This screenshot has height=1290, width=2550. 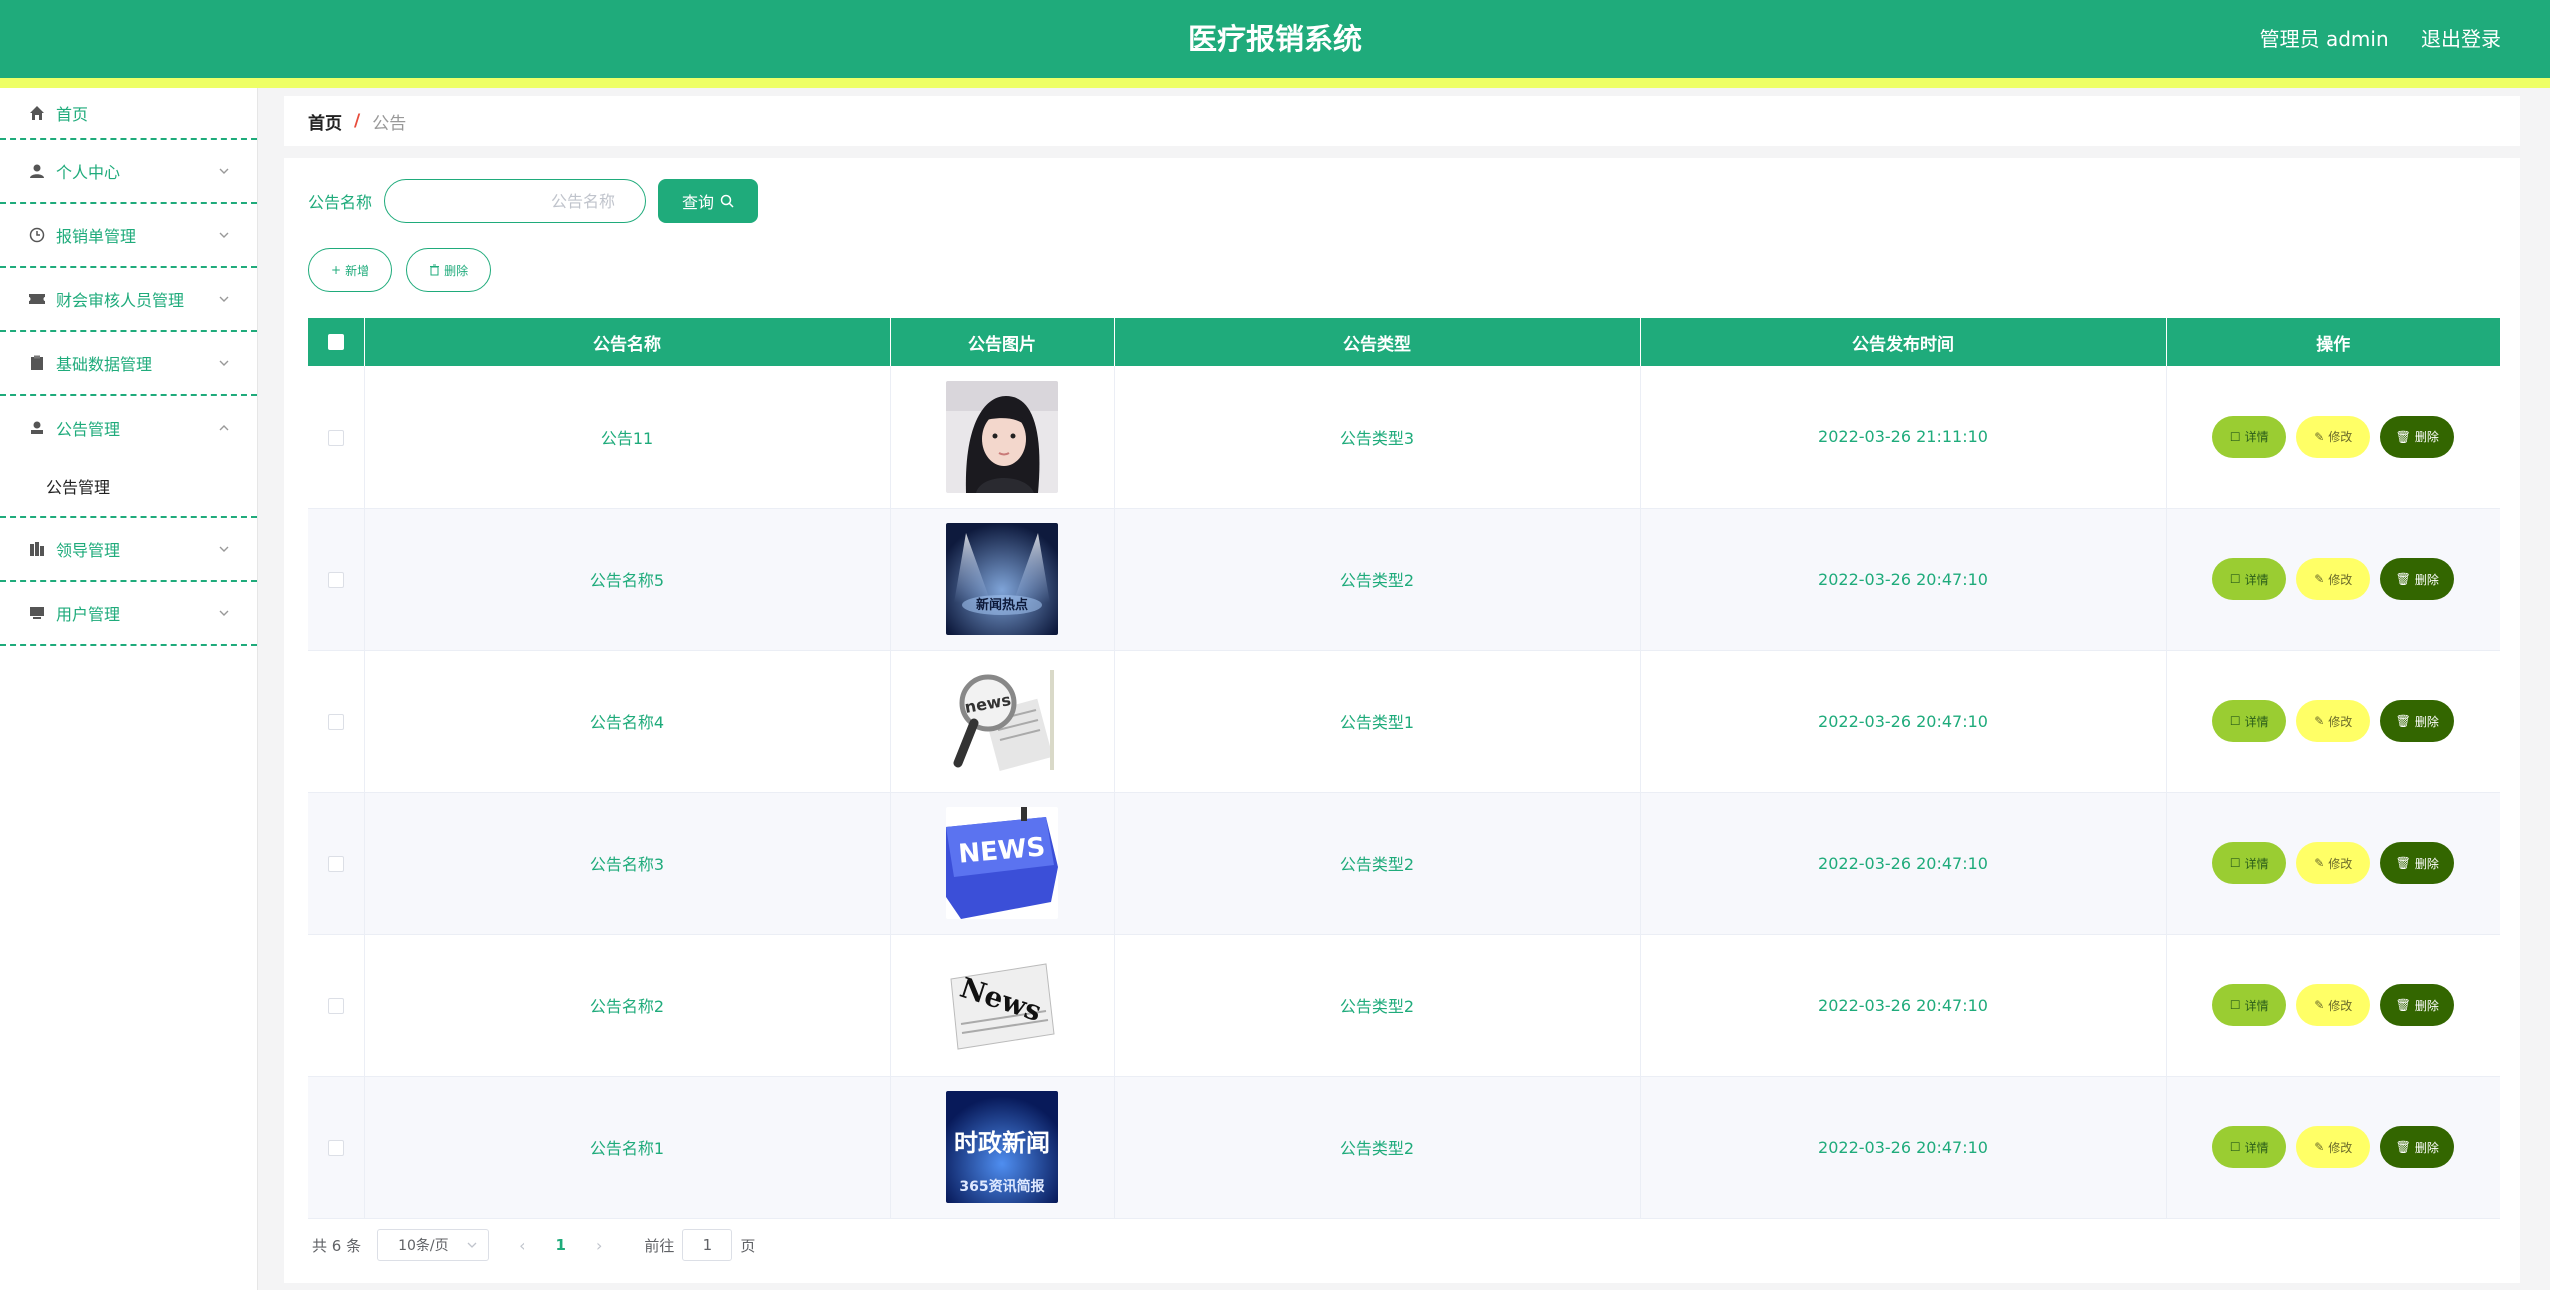 I want to click on politics-news-thumbnail: 时政新闻 365资讯简报, so click(x=1002, y=1147).